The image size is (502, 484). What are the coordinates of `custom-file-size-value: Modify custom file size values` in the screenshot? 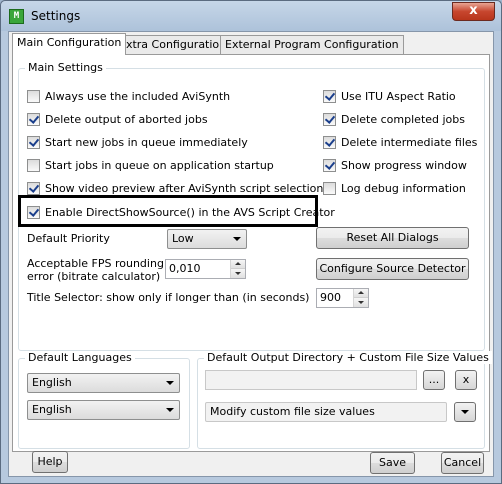 It's located at (292, 411).